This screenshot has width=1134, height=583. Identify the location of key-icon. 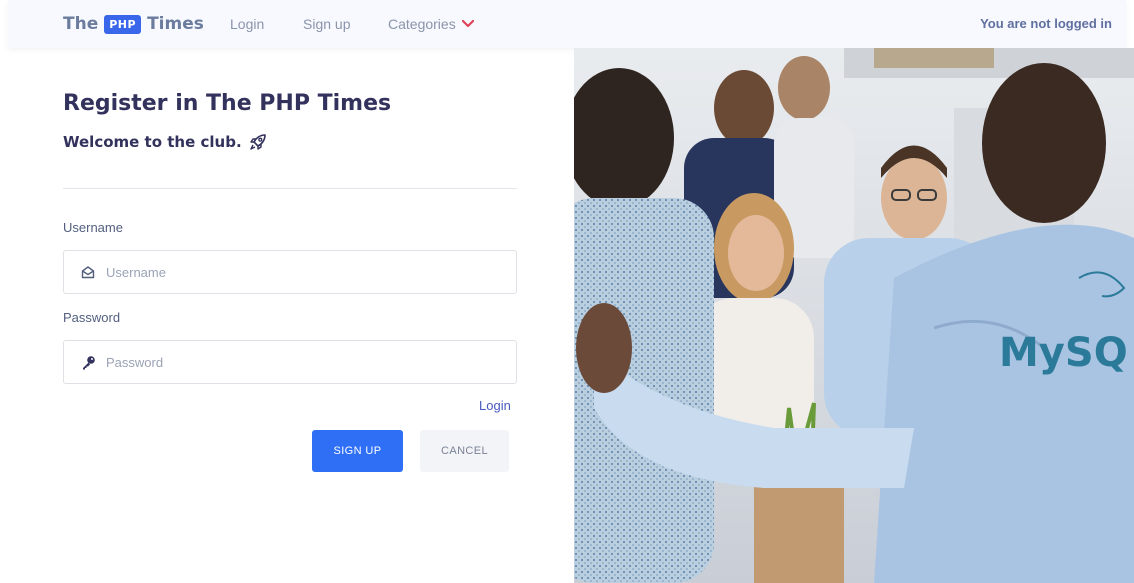
(88, 362).